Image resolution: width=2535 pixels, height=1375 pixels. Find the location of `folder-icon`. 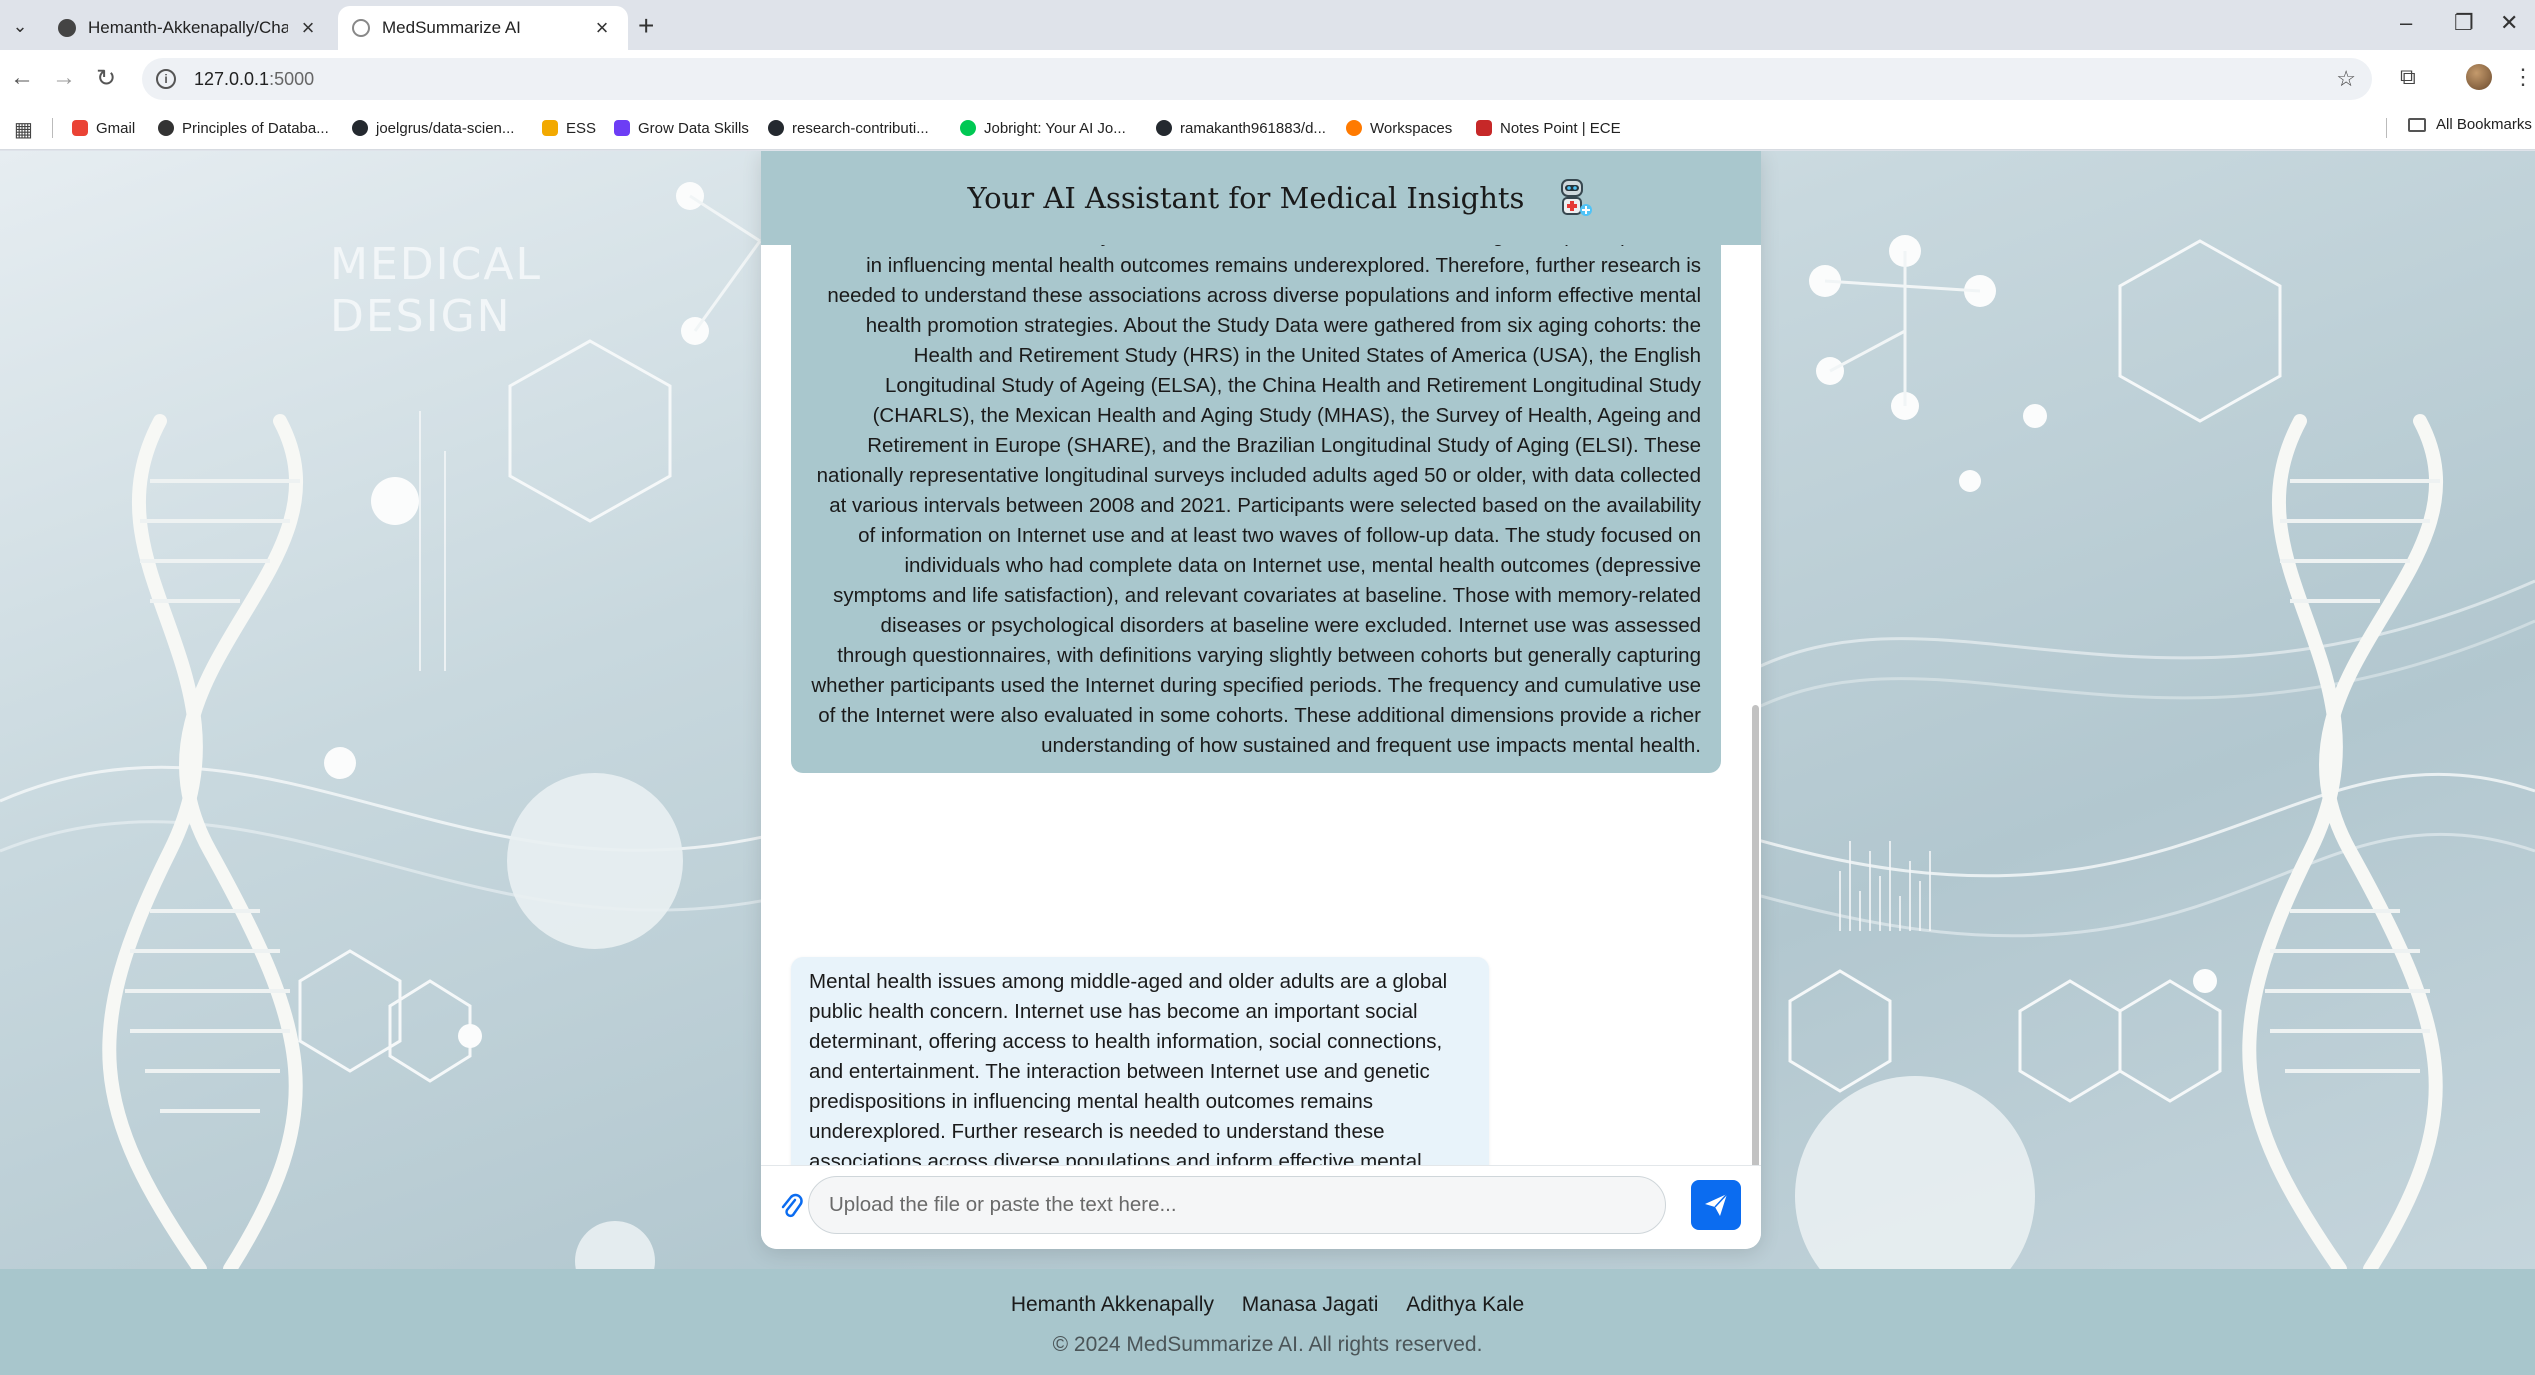

folder-icon is located at coordinates (2417, 124).